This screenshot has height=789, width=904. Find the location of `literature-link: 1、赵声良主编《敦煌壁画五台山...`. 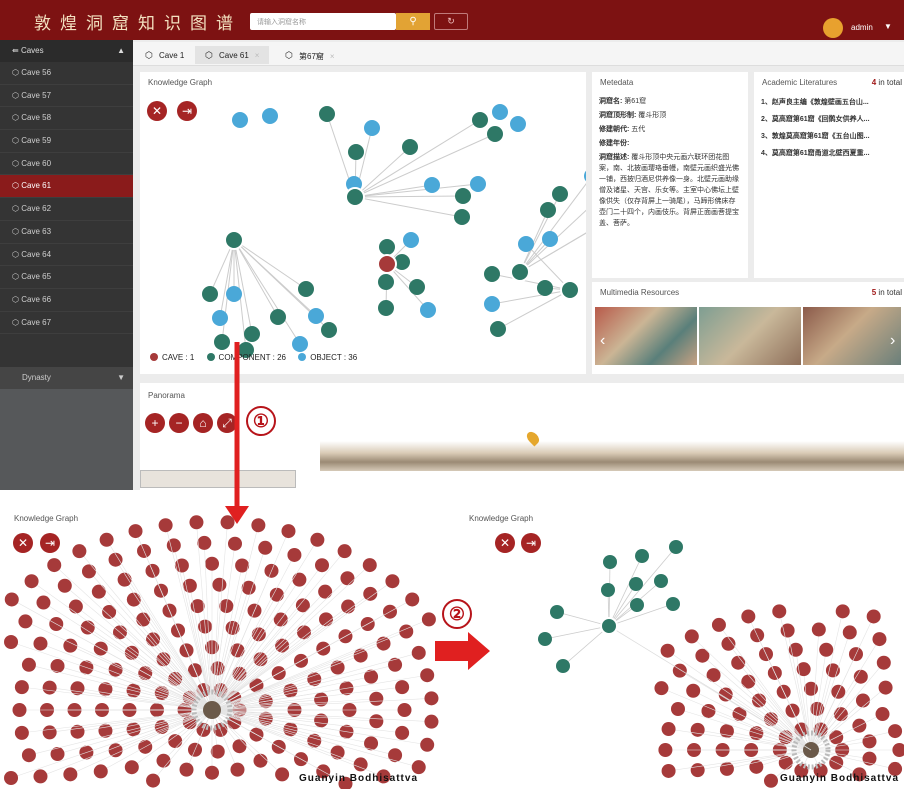

literature-link: 1、赵声良主编《敦煌壁画五台山... is located at coordinates (829, 98).